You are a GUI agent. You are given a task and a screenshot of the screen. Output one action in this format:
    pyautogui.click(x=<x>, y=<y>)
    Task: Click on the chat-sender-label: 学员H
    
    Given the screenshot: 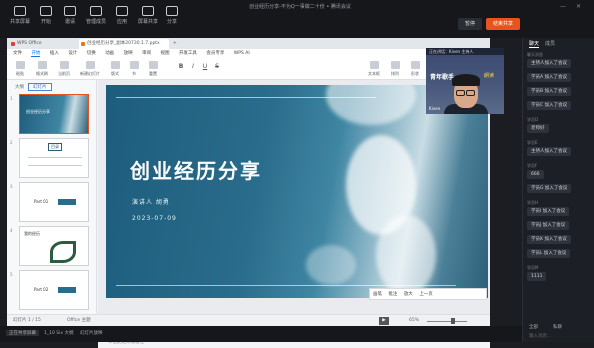 What is the action you would take?
    pyautogui.click(x=533, y=202)
    